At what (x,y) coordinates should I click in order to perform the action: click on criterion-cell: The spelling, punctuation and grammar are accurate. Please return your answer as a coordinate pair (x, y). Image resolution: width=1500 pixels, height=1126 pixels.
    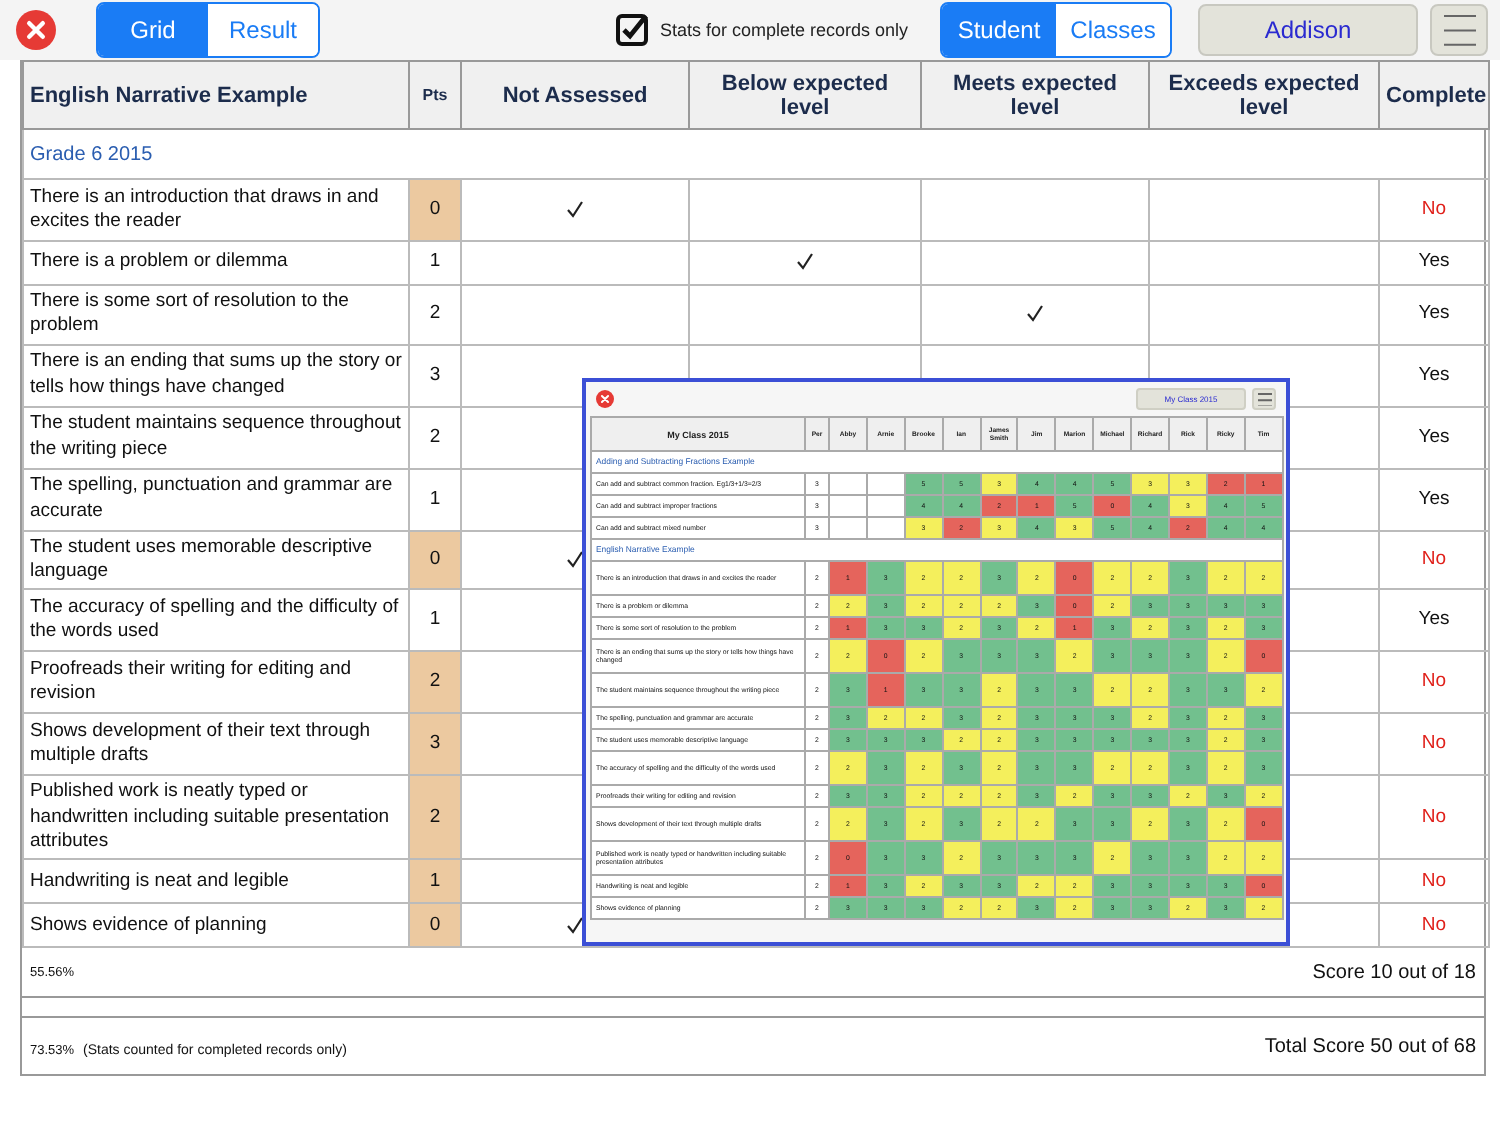
    Looking at the image, I should click on (216, 499).